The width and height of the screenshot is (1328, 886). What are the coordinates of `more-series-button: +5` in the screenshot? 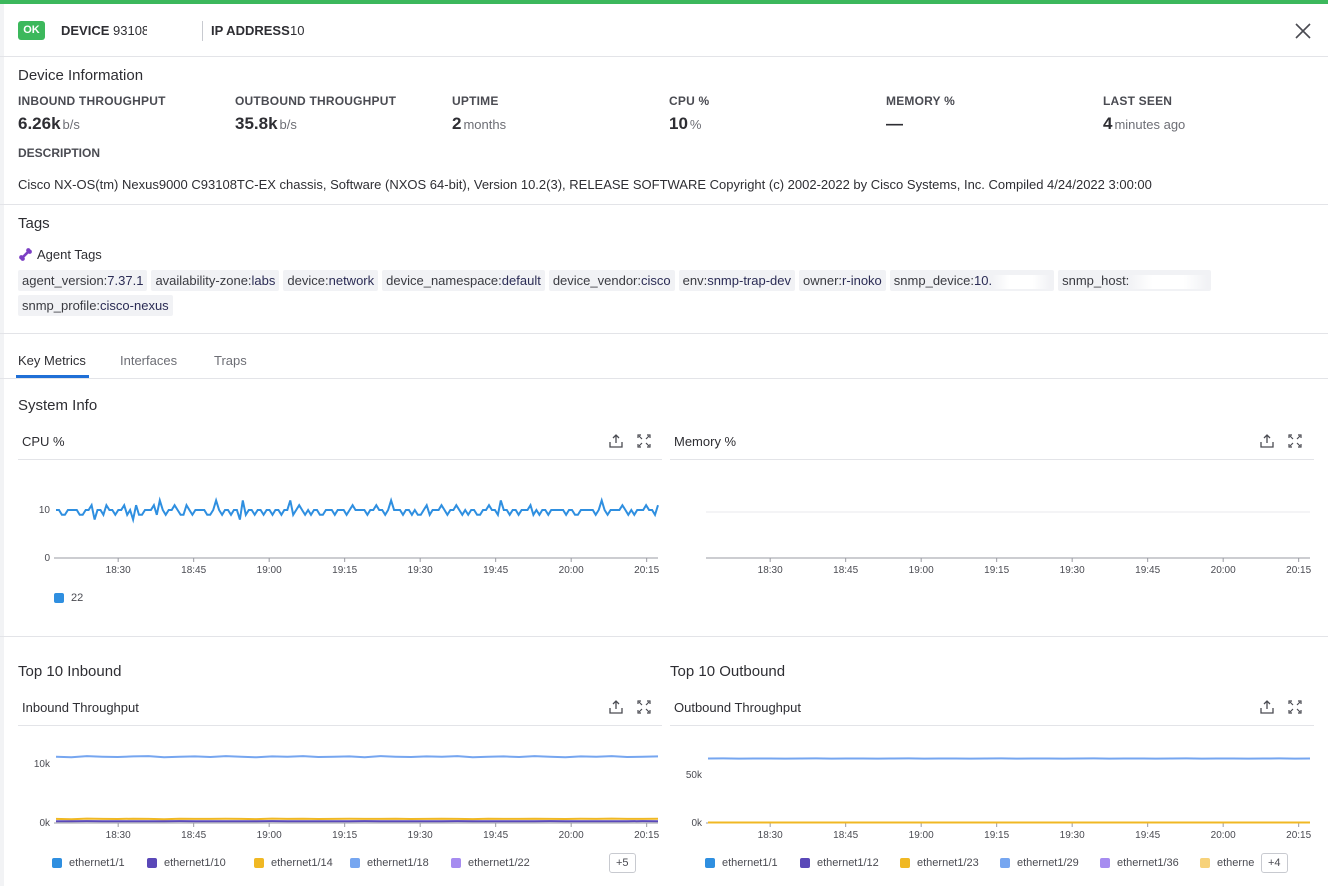 It's located at (622, 863).